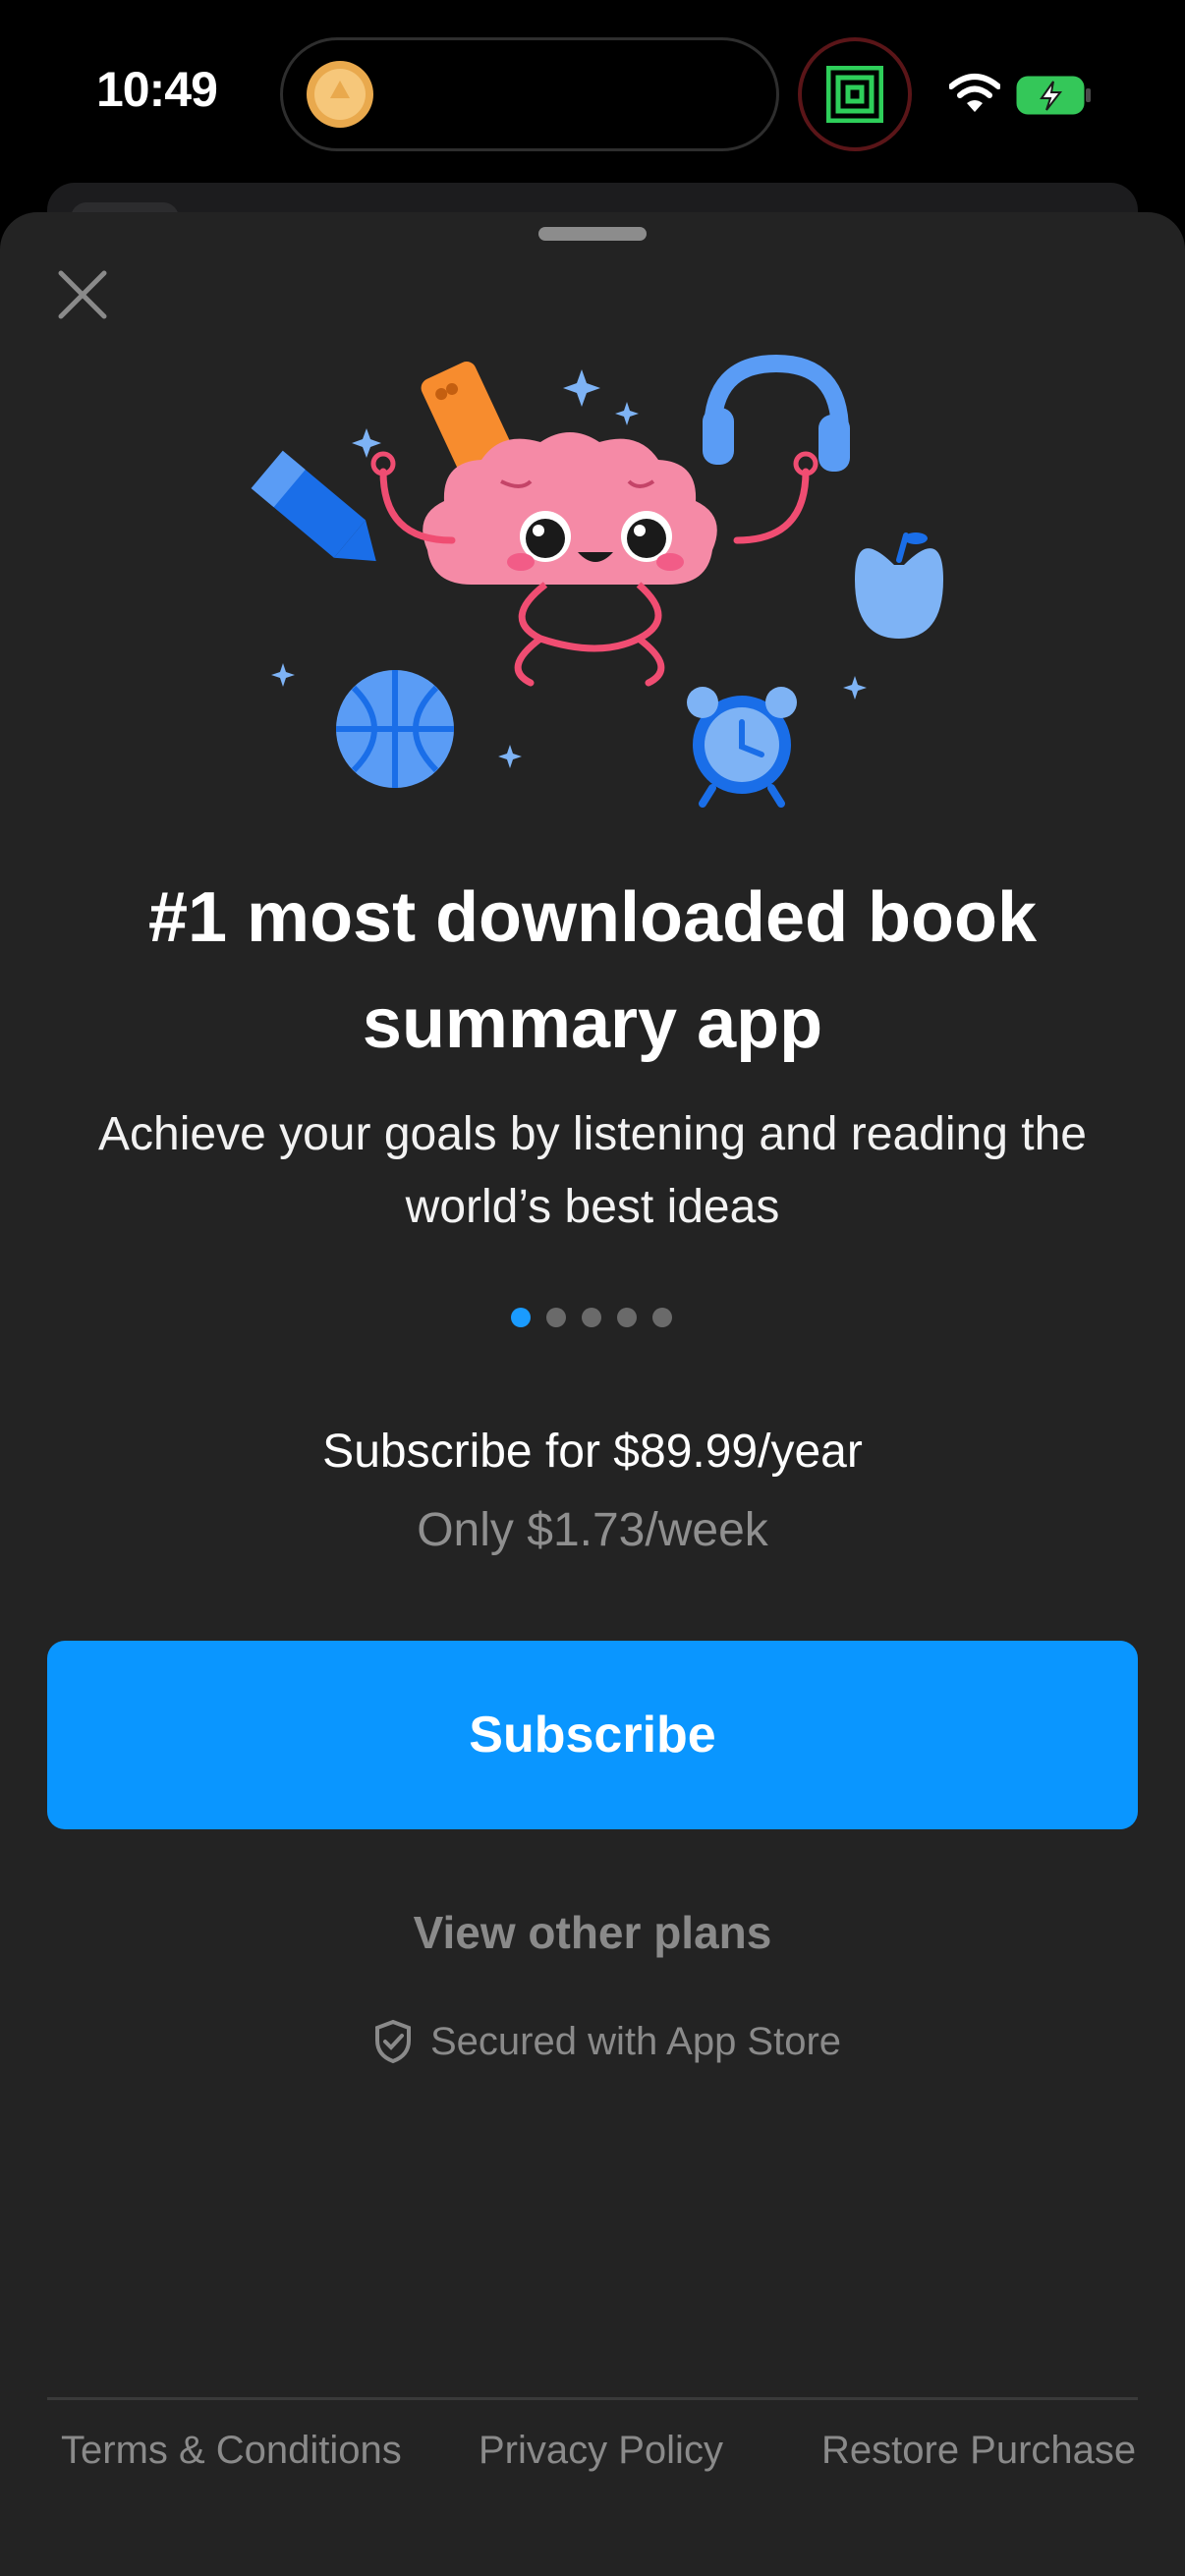 Image resolution: width=1185 pixels, height=2576 pixels. What do you see at coordinates (592, 2398) in the screenshot?
I see `footer-divider` at bounding box center [592, 2398].